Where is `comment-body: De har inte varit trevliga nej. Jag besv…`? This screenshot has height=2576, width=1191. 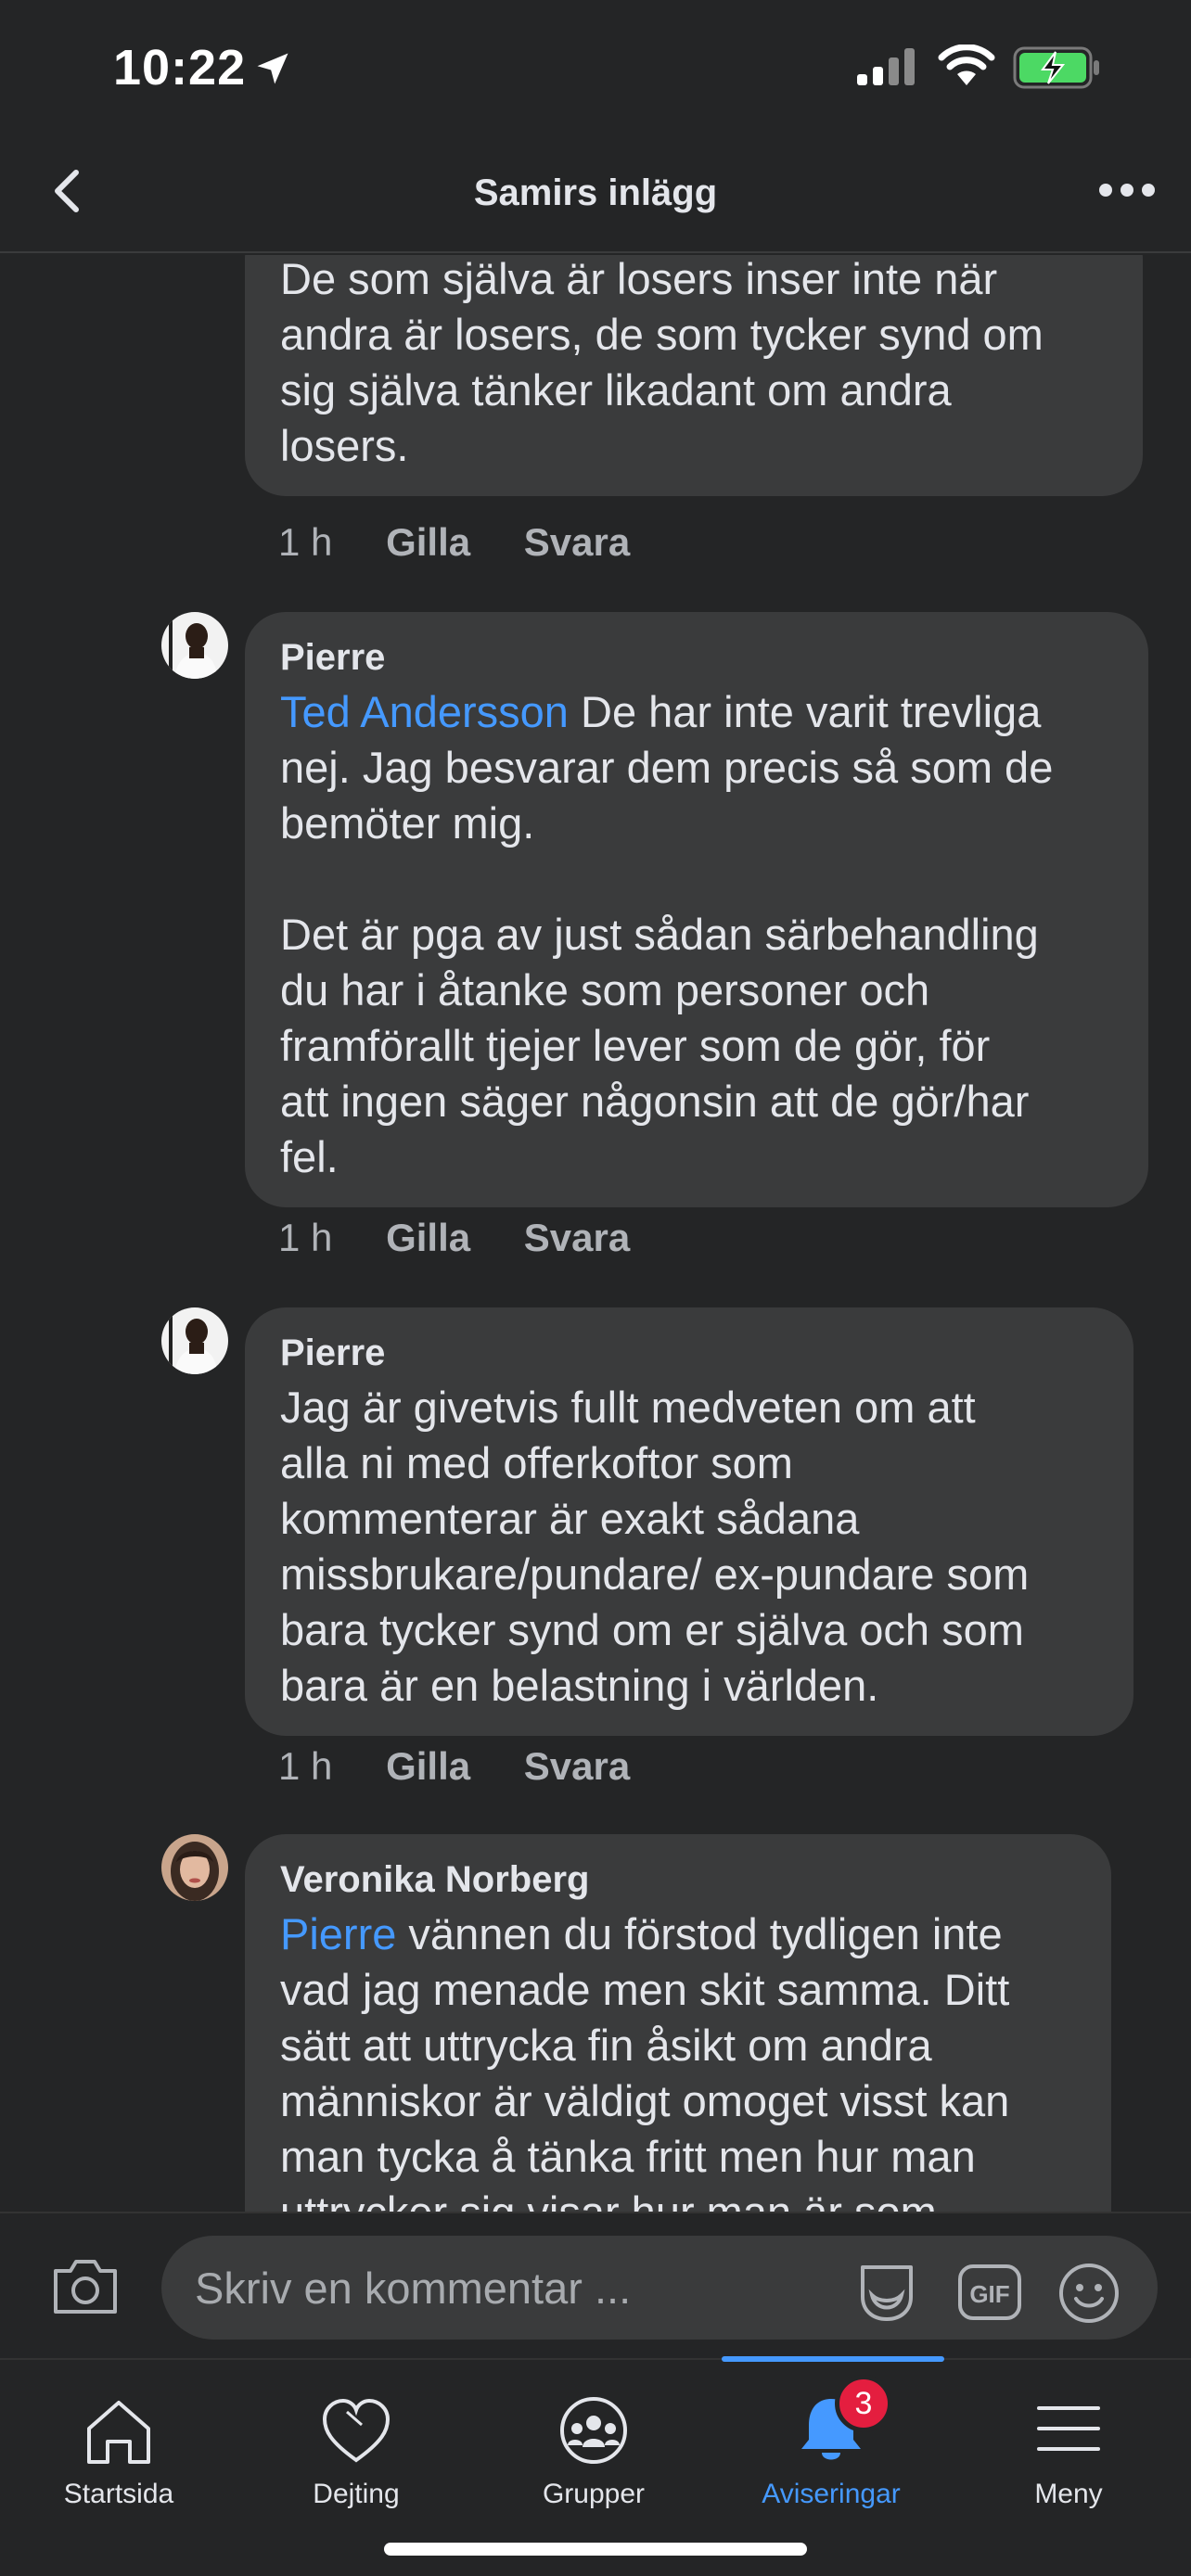
comment-body: De har inte varit trevliga nej. Jag besv… is located at coordinates (667, 934).